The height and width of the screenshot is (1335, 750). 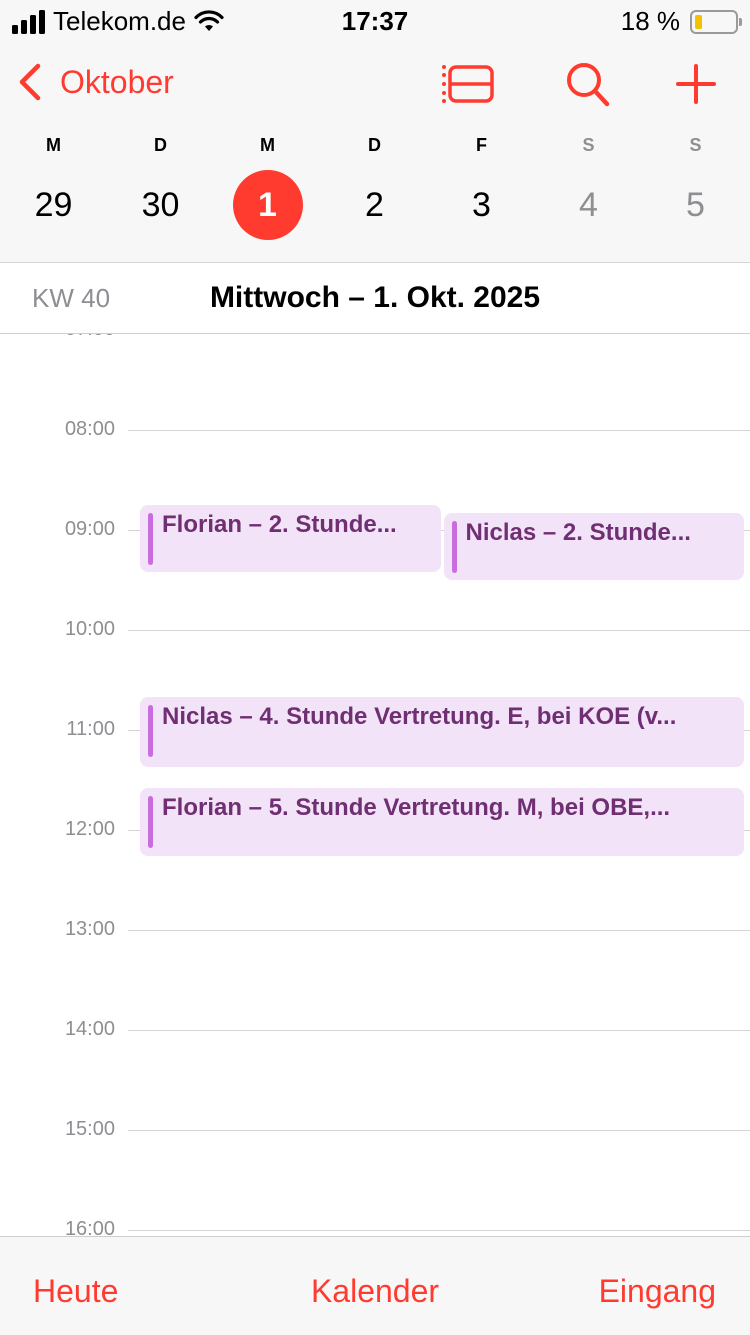 What do you see at coordinates (375, 84) in the screenshot?
I see `navigation-bar: Oktober` at bounding box center [375, 84].